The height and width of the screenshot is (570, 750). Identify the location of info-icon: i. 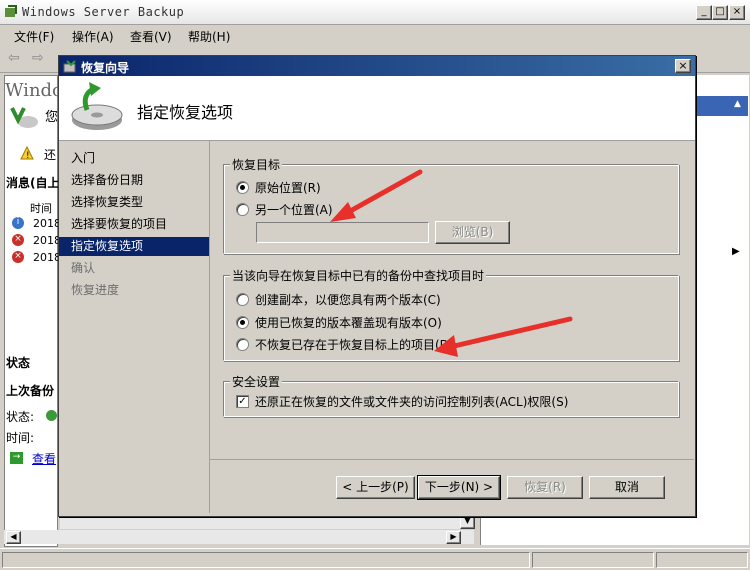
(18, 223).